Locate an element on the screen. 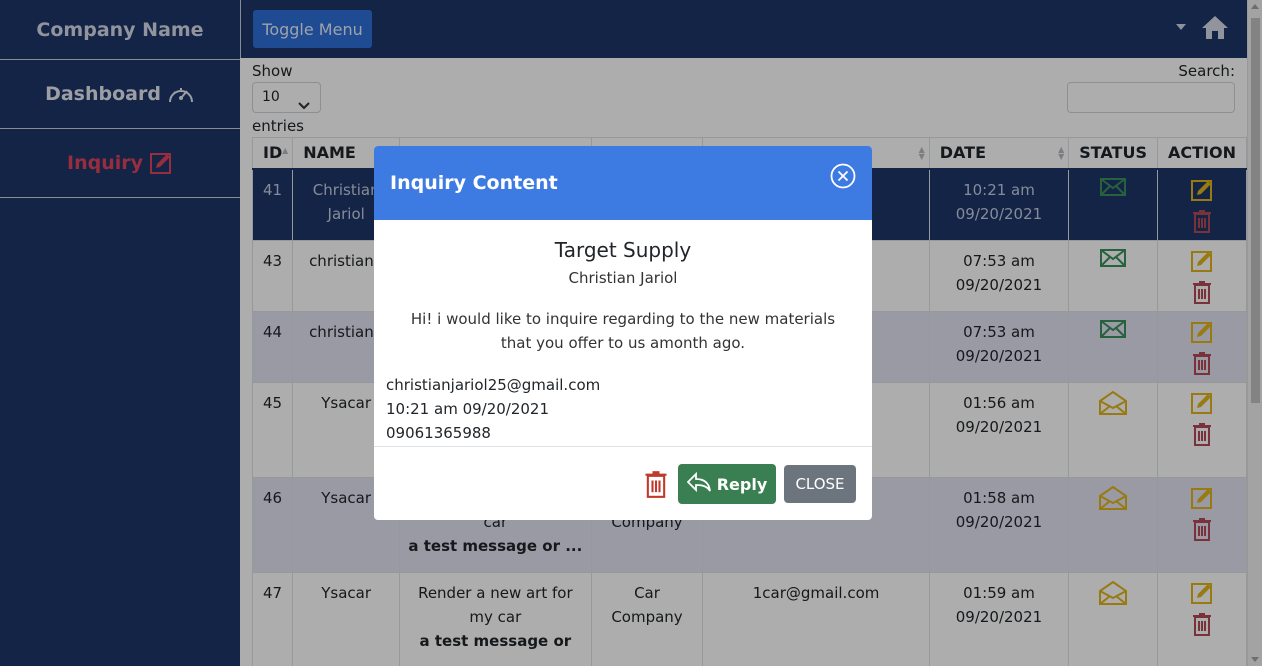 The height and width of the screenshot is (666, 1262). inquiry-sender: Christian Jariol is located at coordinates (623, 278).